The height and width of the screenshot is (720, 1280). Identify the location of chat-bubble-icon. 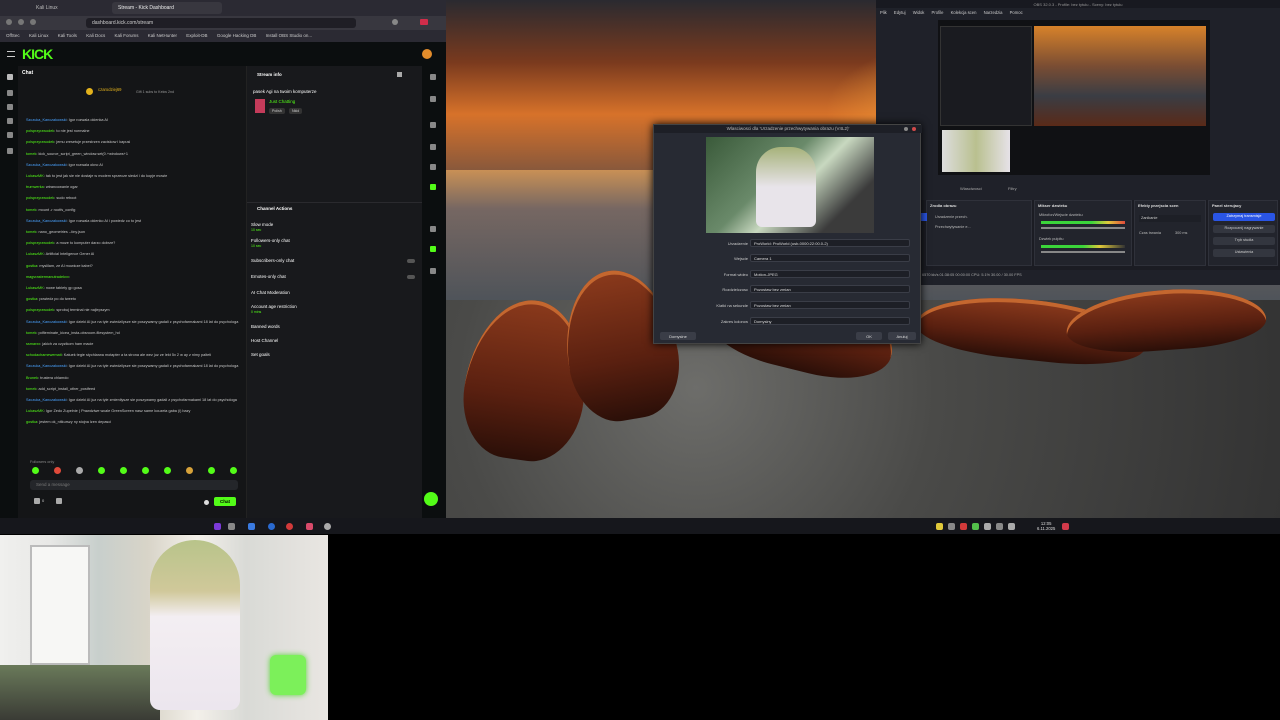
(433, 187).